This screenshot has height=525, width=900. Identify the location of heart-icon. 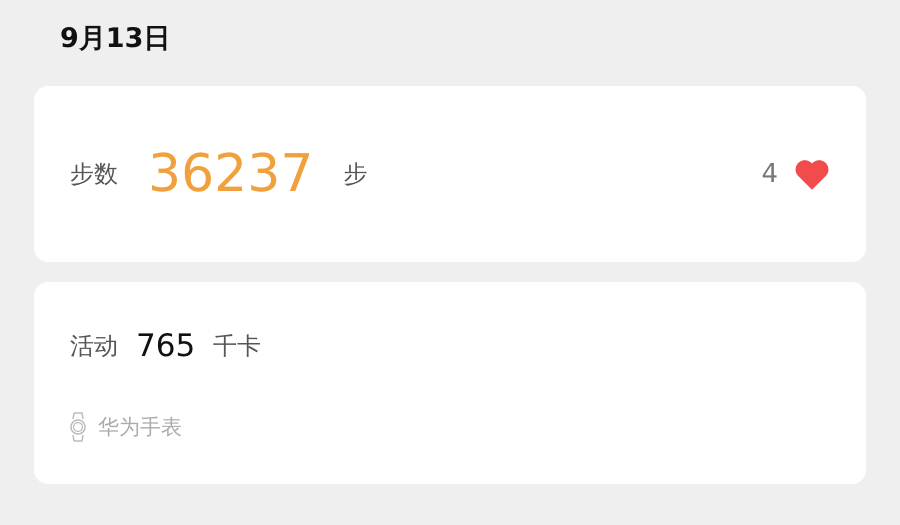
(812, 174).